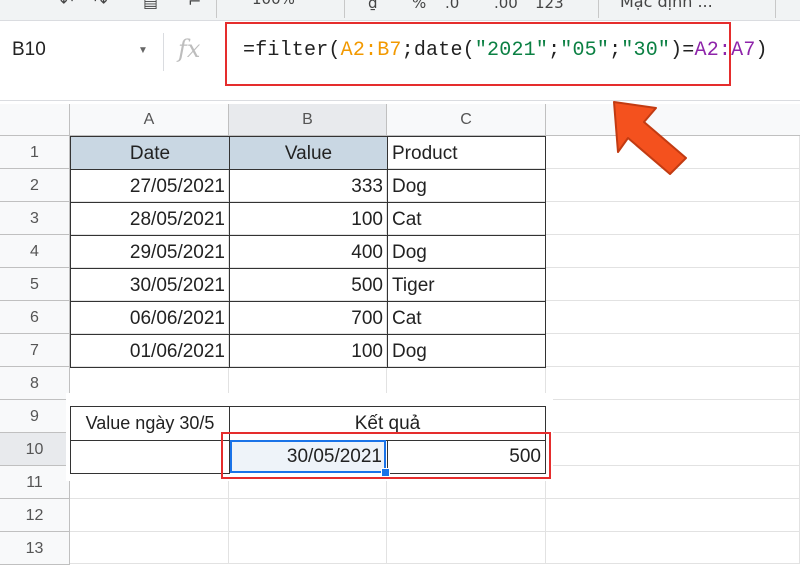  Describe the element at coordinates (35, 251) in the screenshot. I see `row-header-4: 4` at that location.